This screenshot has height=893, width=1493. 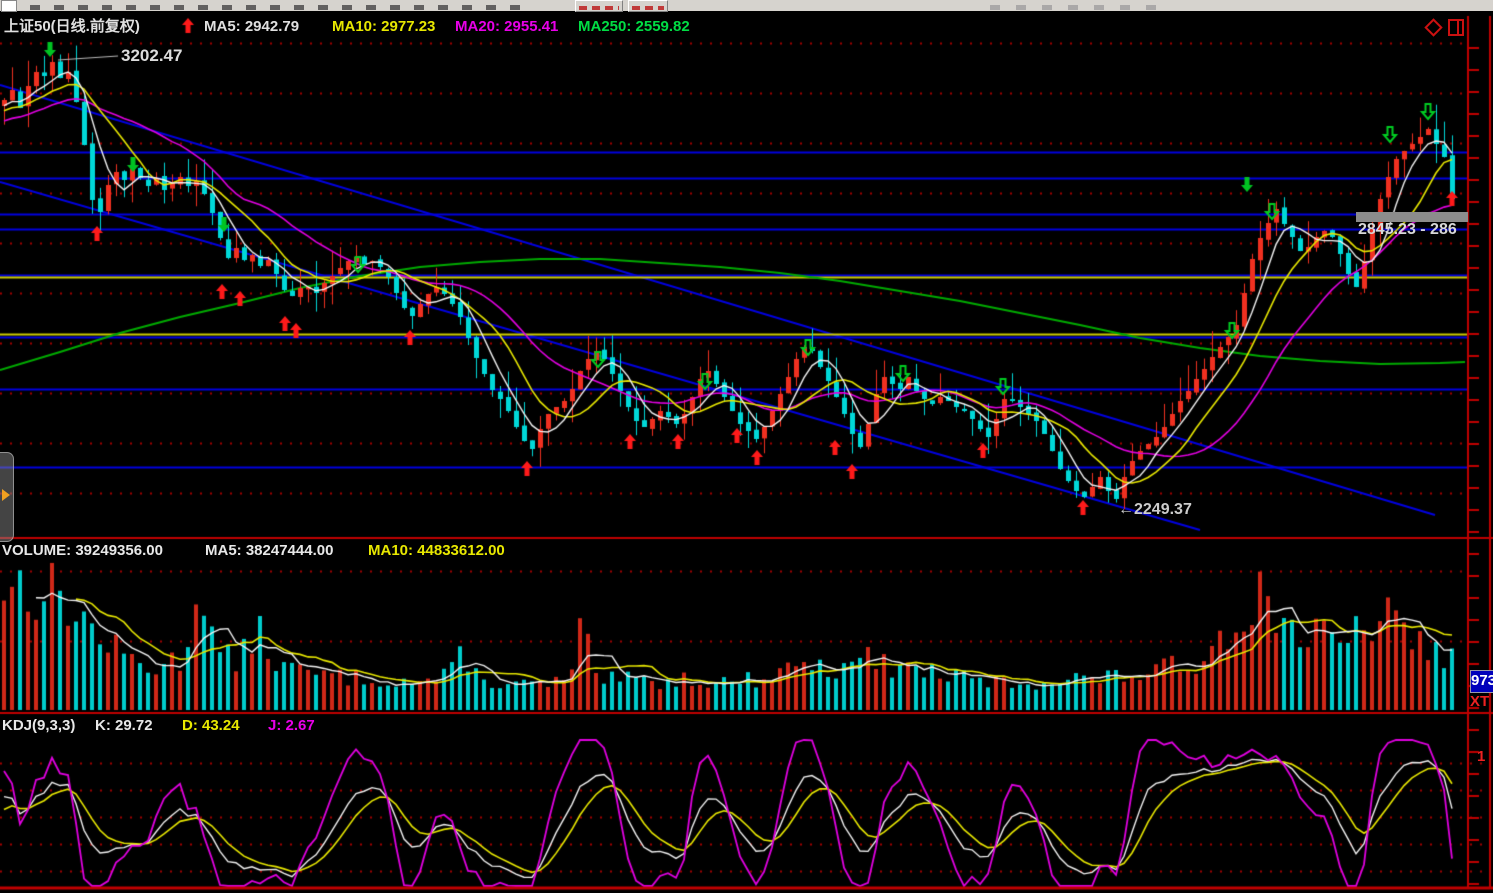 I want to click on kdj-title-label: KDJ(9,3,3), so click(x=39, y=725).